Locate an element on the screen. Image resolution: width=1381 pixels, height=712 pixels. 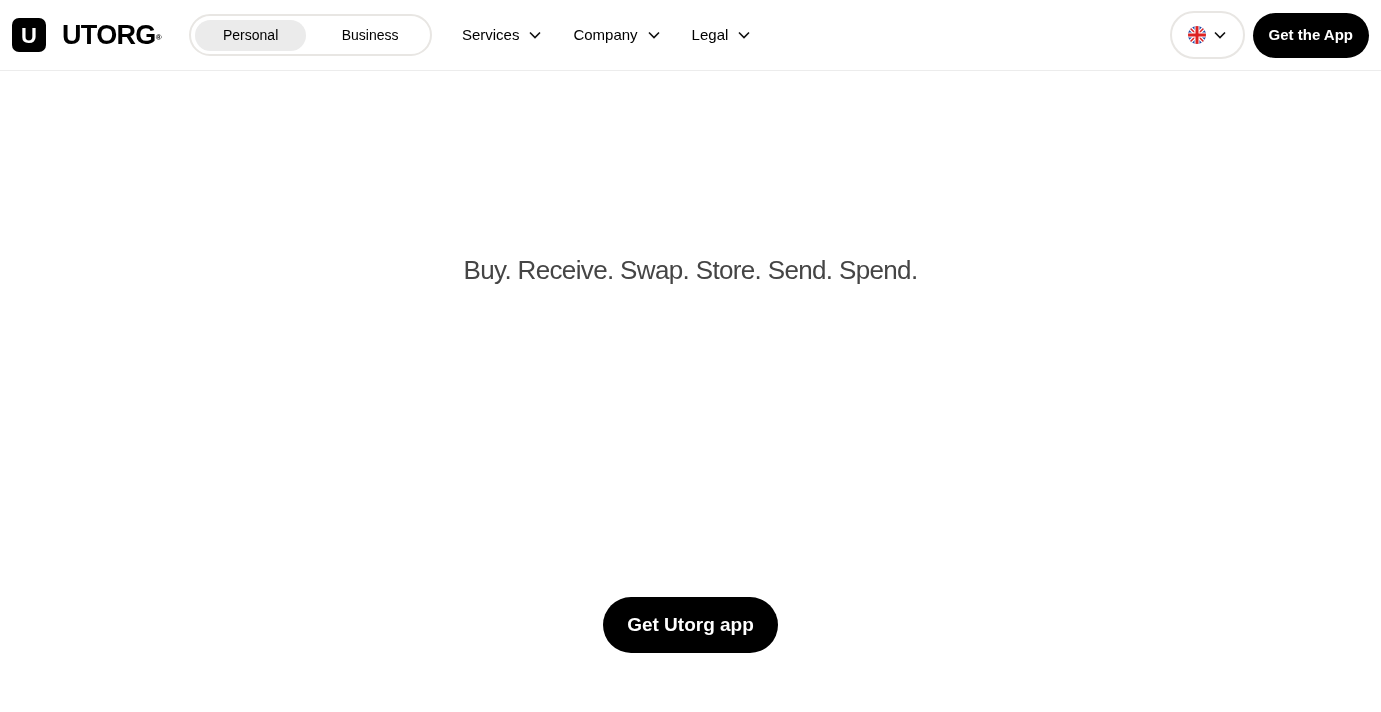
tagline: Buy. Receive. Swap. Store. Send. Spend. is located at coordinates (690, 270).